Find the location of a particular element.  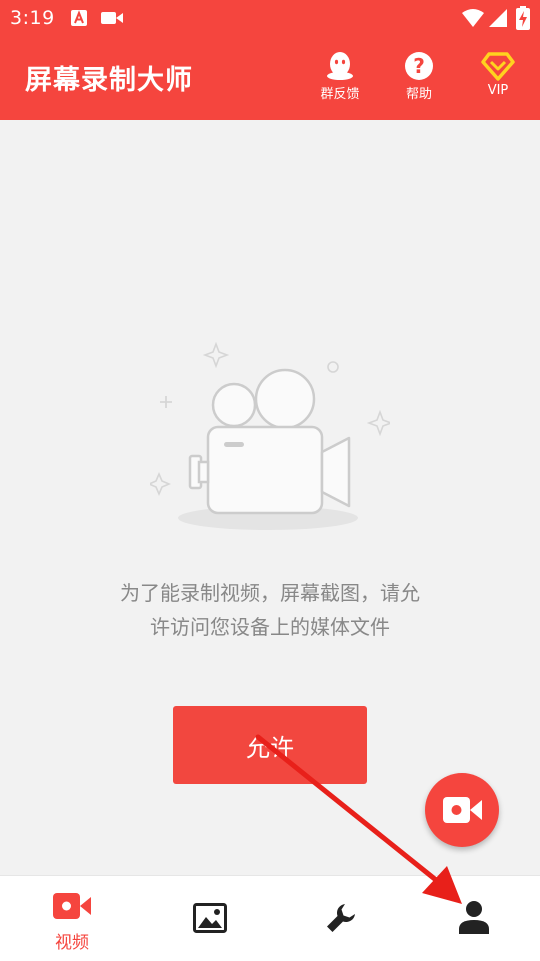

nav-item-video: 视频 is located at coordinates (72, 918).